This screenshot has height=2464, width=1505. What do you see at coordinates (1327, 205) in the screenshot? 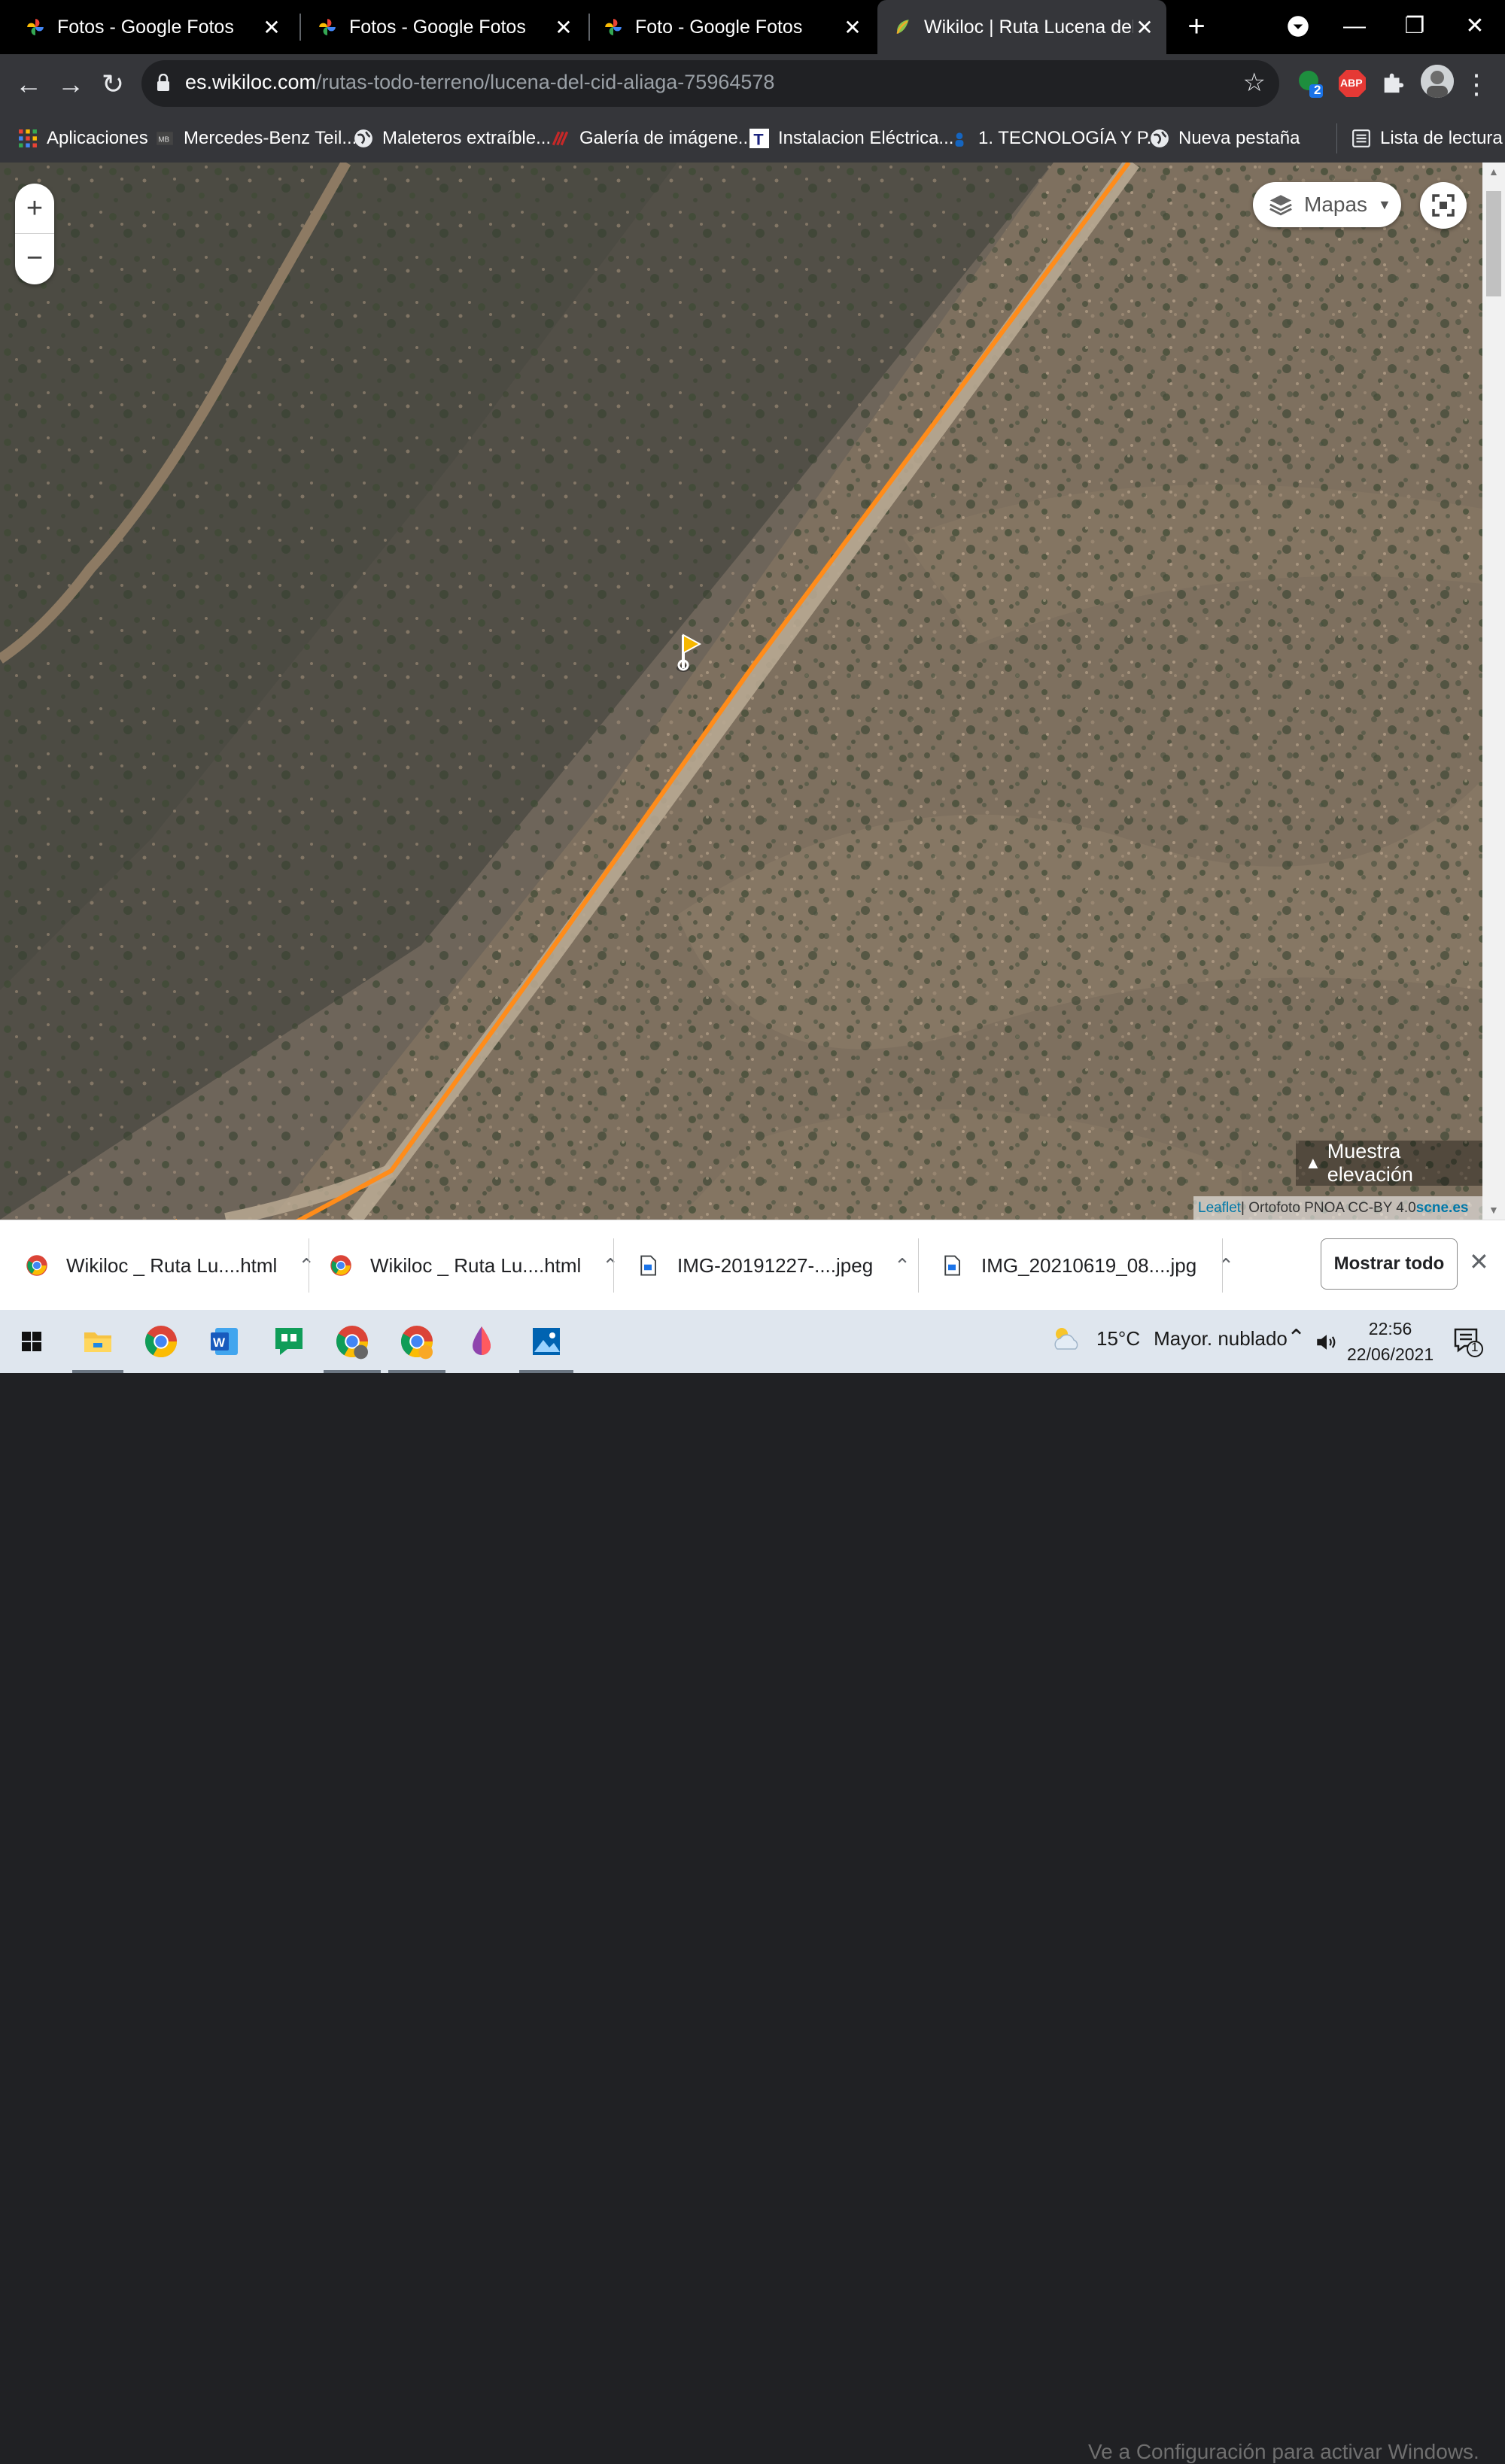
I see `map-layers-button: Mapas ▼` at bounding box center [1327, 205].